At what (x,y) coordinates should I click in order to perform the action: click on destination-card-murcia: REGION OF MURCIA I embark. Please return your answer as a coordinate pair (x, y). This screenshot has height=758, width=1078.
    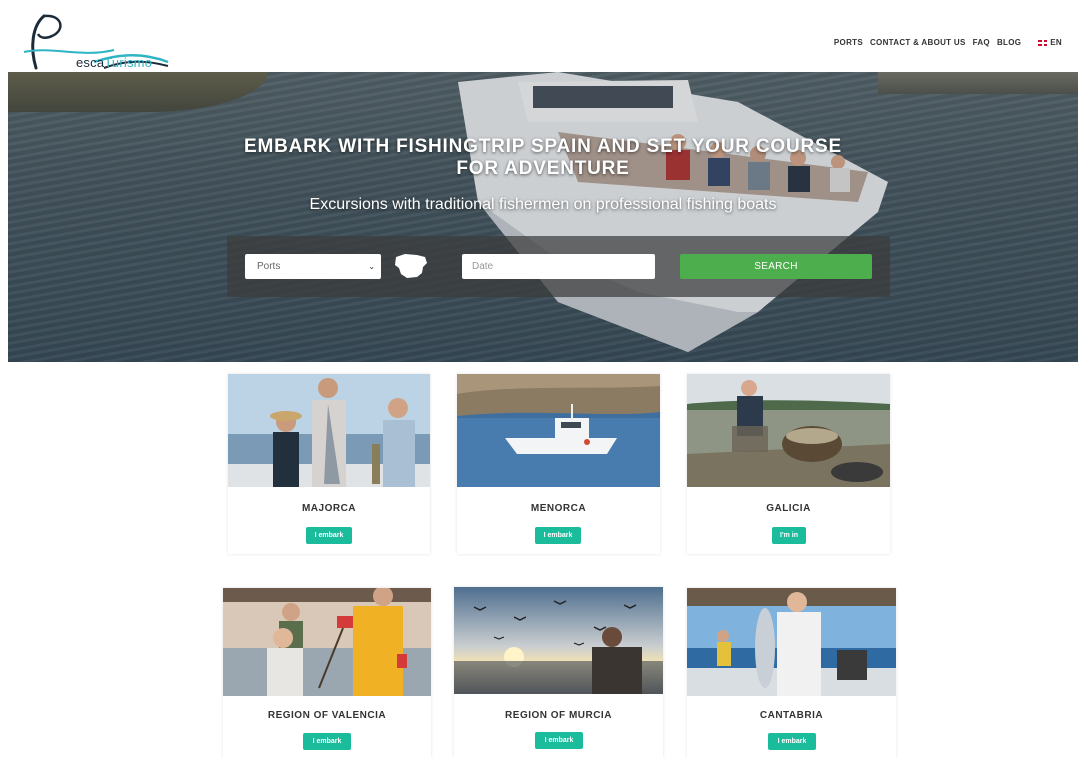
    Looking at the image, I should click on (558, 672).